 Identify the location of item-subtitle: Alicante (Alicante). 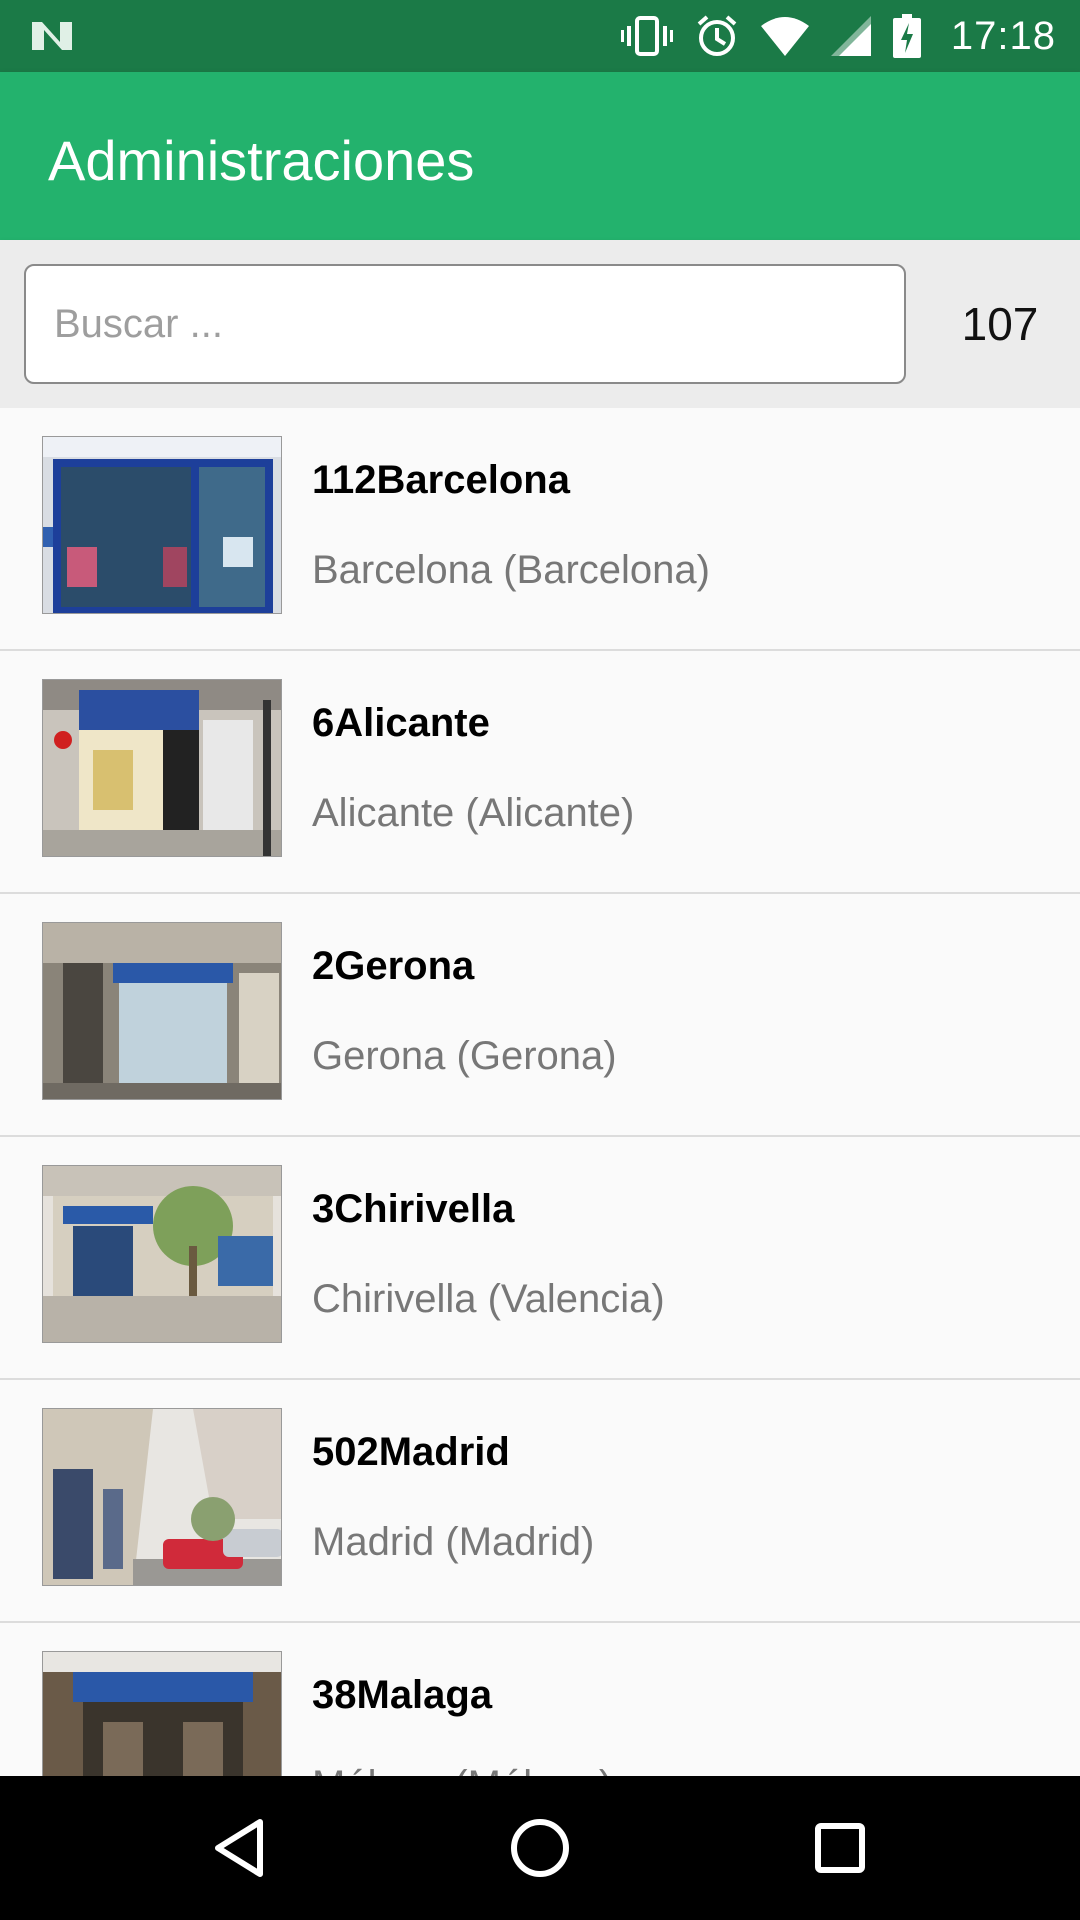
(473, 813).